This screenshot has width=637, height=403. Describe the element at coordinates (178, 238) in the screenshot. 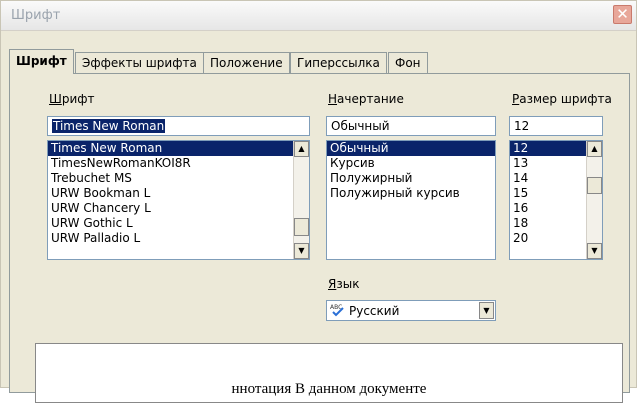

I see `list-item: URW Palladio L` at that location.